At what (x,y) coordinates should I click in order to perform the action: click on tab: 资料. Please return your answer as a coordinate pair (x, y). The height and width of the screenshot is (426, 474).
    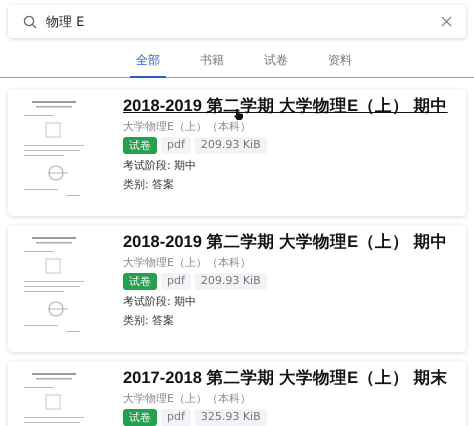
    Looking at the image, I should click on (340, 63).